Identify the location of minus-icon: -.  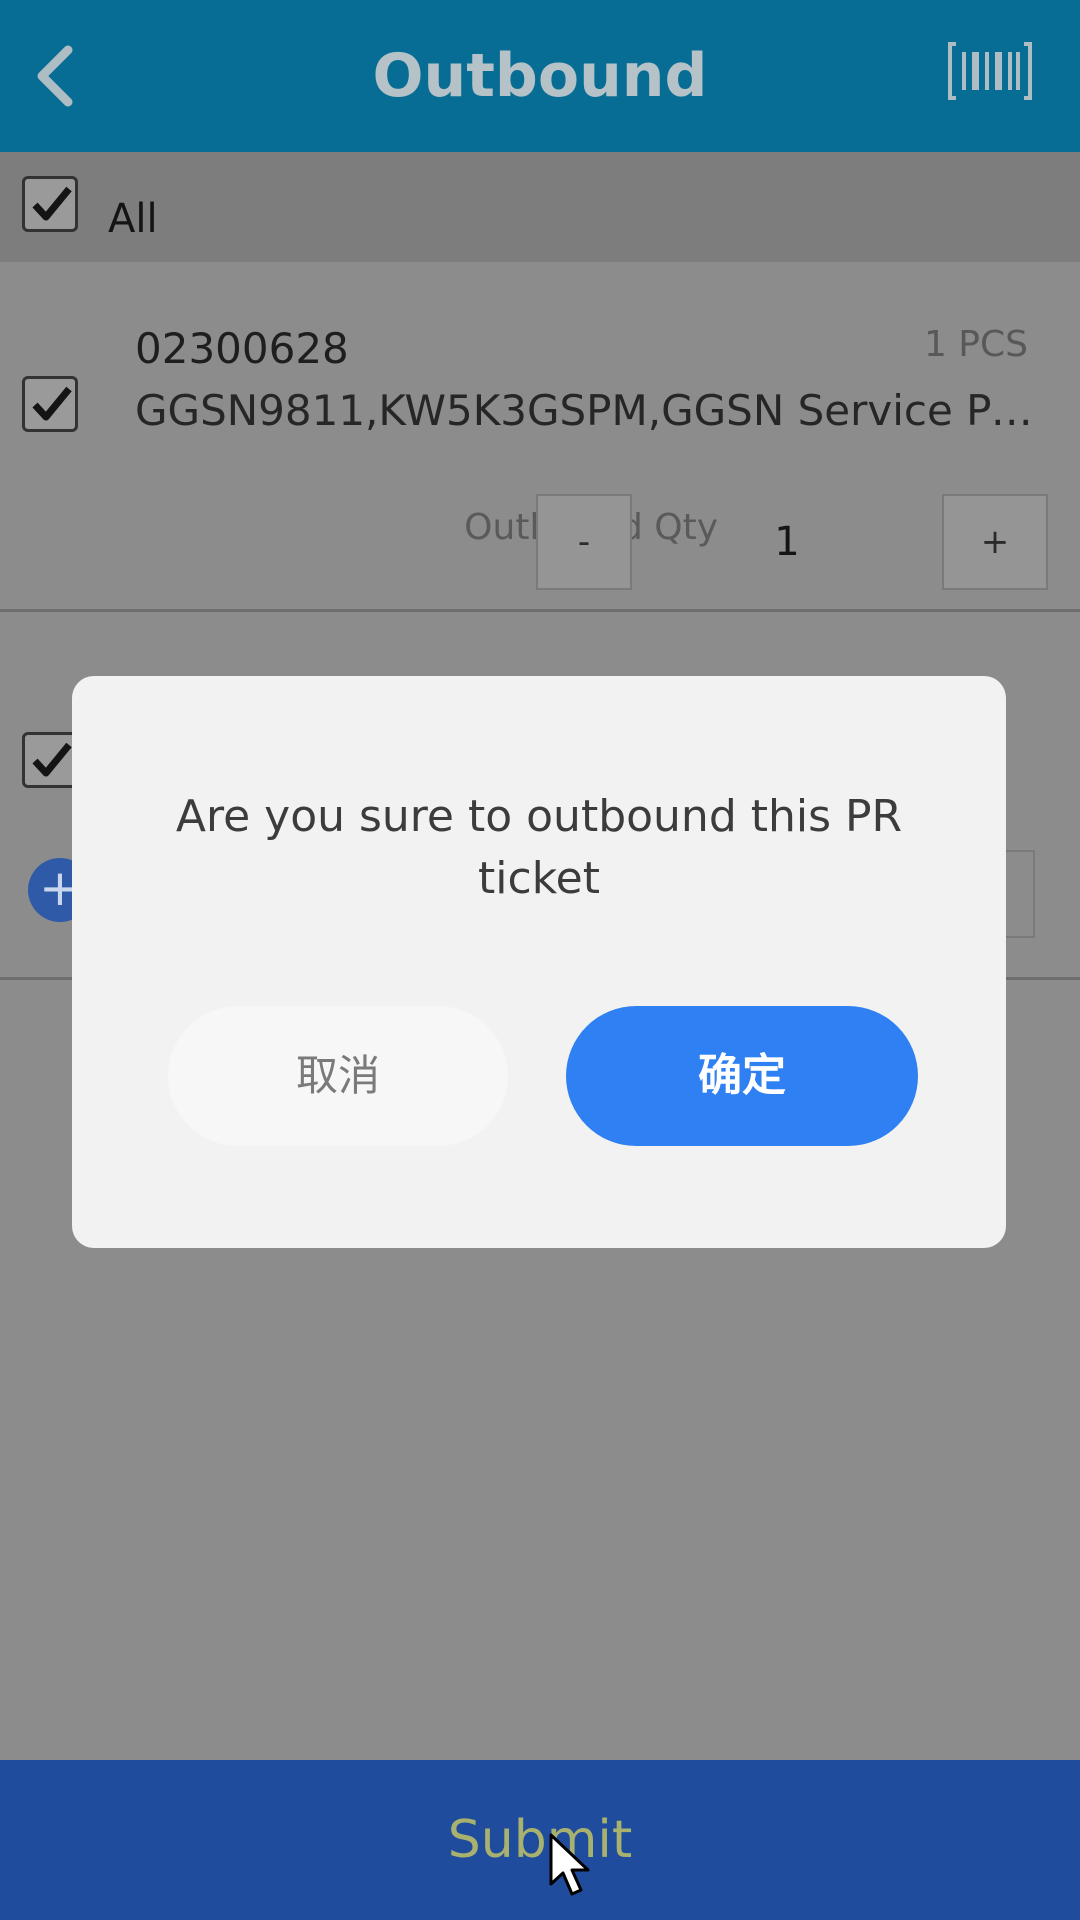
(584, 542).